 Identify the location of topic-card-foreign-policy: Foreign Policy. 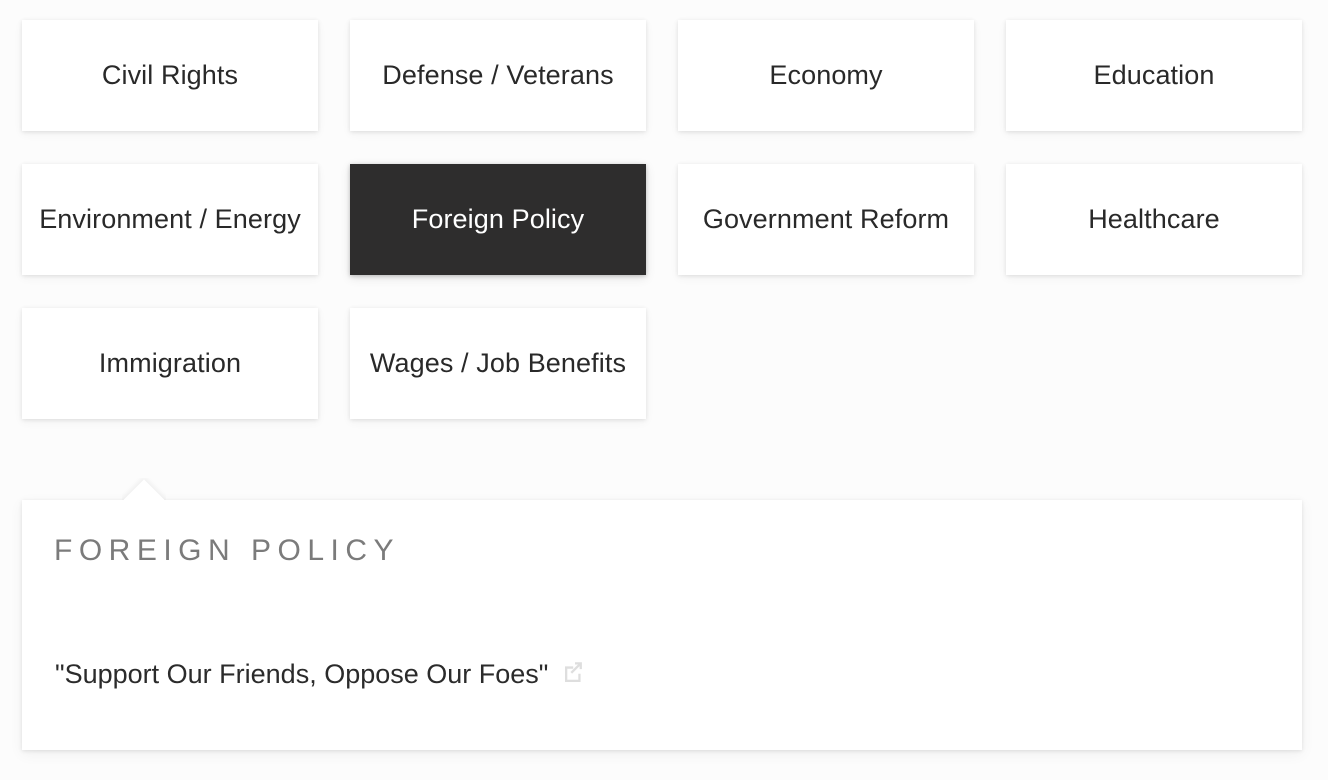
(498, 219).